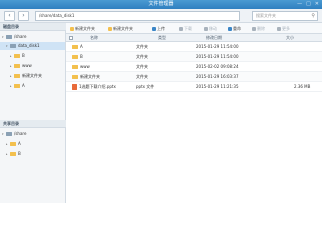 The width and height of the screenshot is (322, 240). What do you see at coordinates (299, 4) in the screenshot?
I see `minimize-icon: —` at bounding box center [299, 4].